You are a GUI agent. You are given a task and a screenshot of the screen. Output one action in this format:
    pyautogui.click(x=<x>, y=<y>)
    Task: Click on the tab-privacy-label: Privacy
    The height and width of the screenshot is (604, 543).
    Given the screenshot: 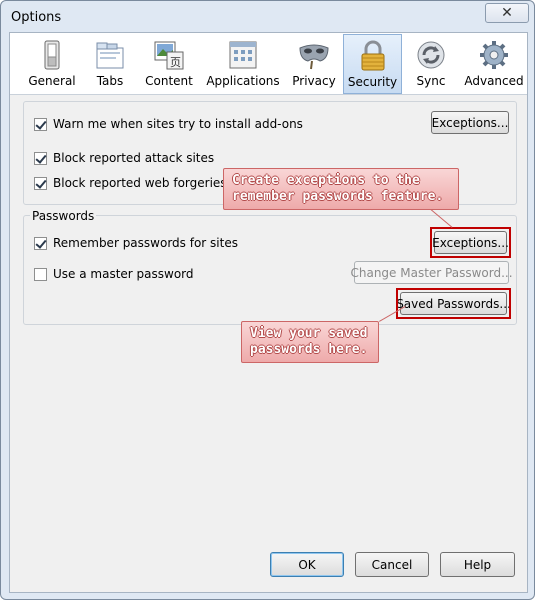 What is the action you would take?
    pyautogui.click(x=314, y=81)
    